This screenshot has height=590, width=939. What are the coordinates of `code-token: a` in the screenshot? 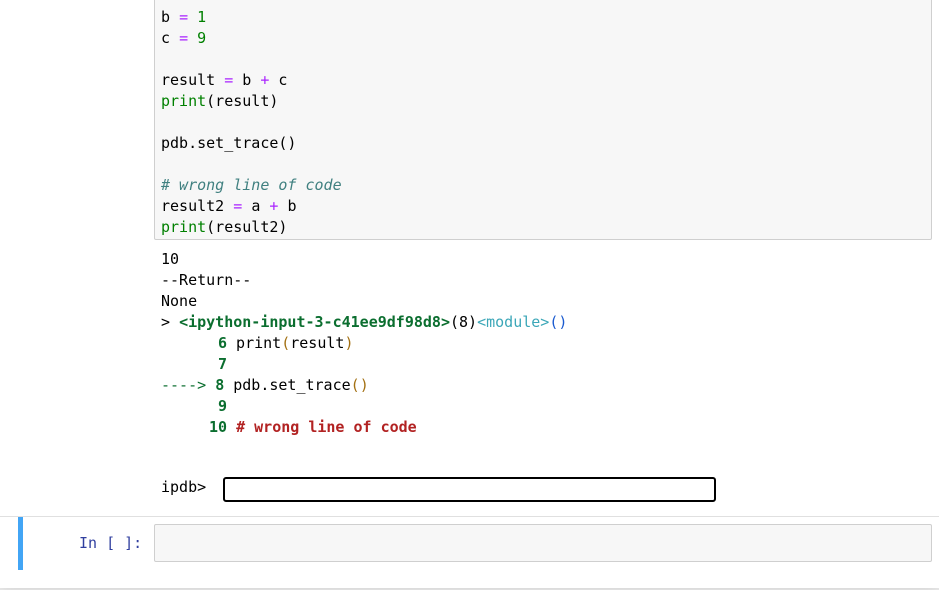 It's located at (256, 206).